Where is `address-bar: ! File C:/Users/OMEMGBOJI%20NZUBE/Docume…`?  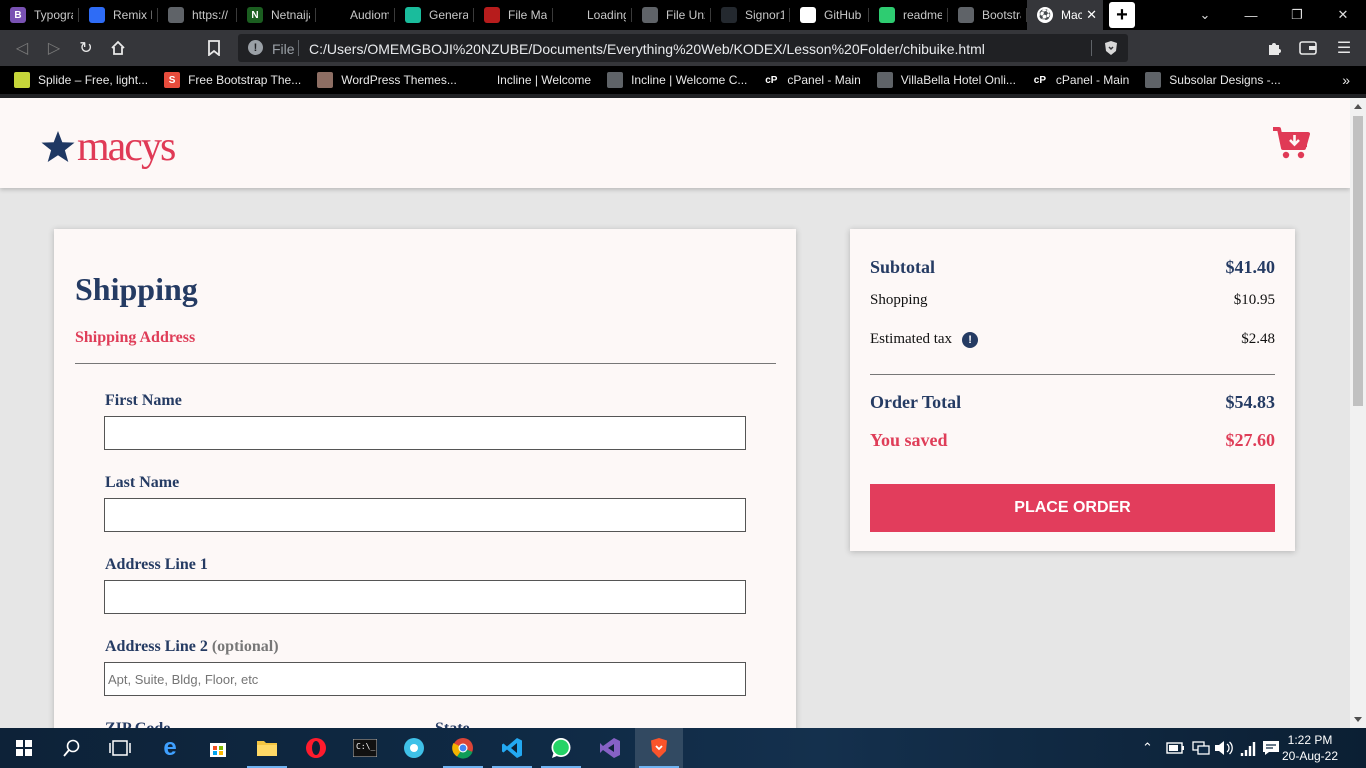 address-bar: ! File C:/Users/OMEMGBOJI%20NZUBE/Docume… is located at coordinates (683, 48).